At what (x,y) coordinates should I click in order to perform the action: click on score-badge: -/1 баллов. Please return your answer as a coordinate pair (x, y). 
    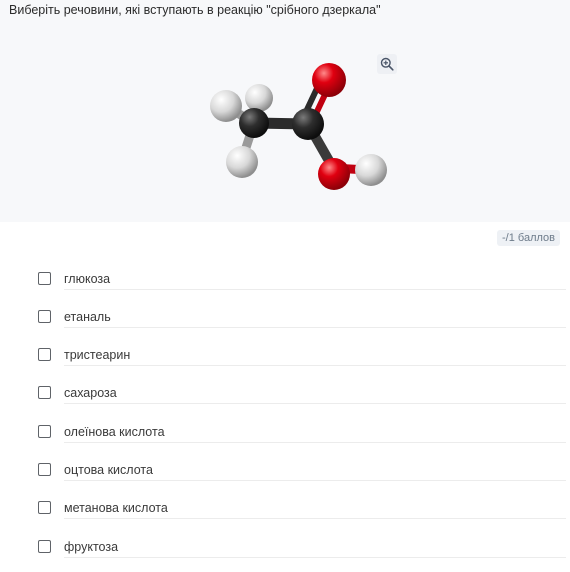
    Looking at the image, I should click on (528, 238).